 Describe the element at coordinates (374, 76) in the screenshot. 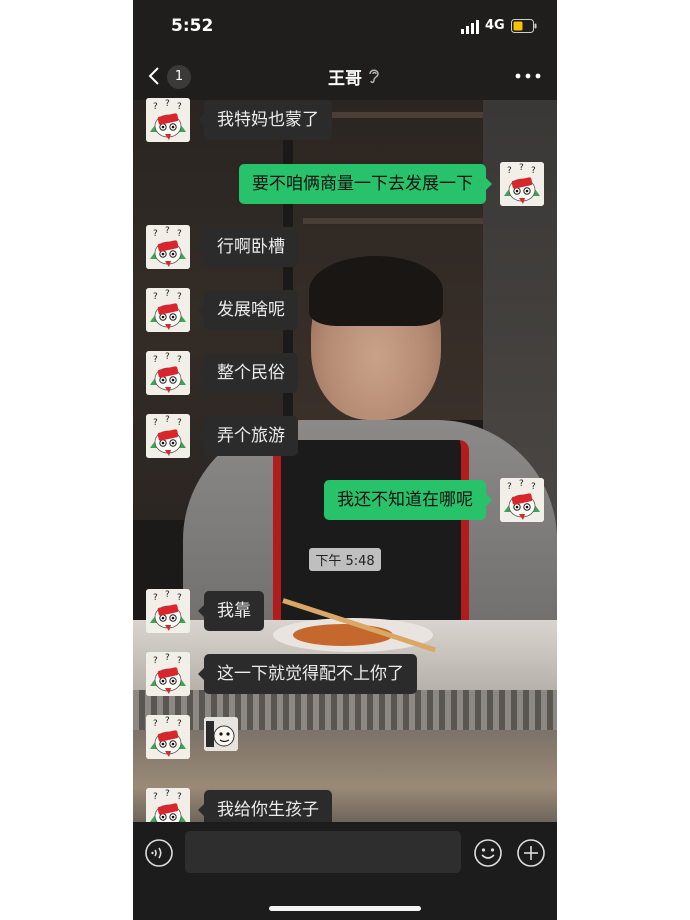

I see `ear-icon` at that location.